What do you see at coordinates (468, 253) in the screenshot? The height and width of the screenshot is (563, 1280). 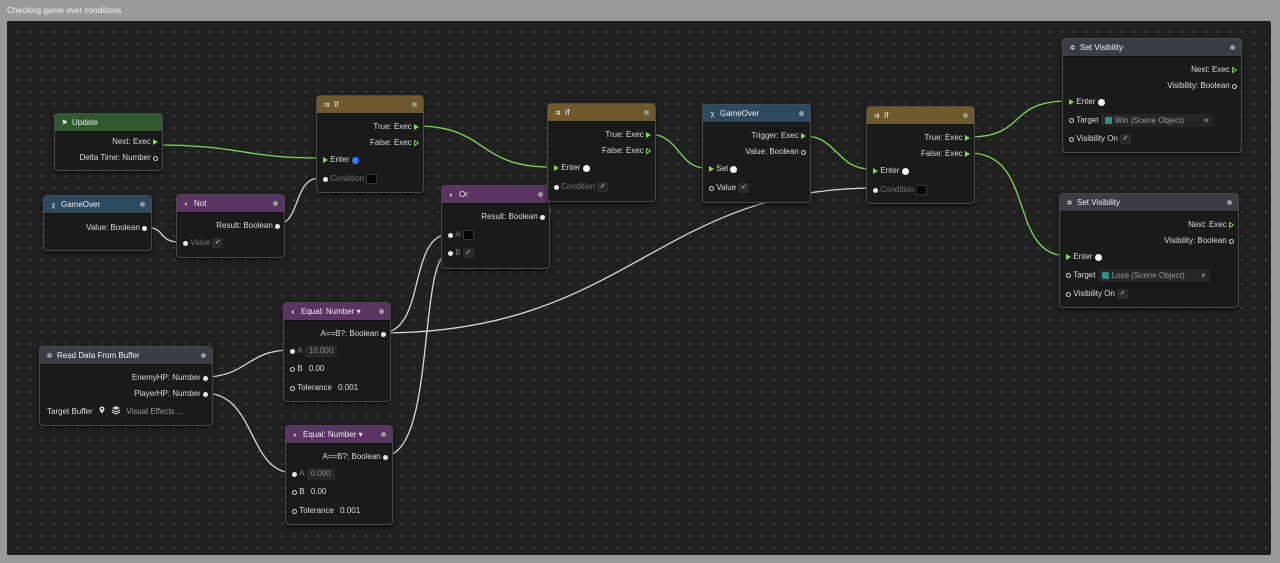 I see `b-checkbox: ✓` at bounding box center [468, 253].